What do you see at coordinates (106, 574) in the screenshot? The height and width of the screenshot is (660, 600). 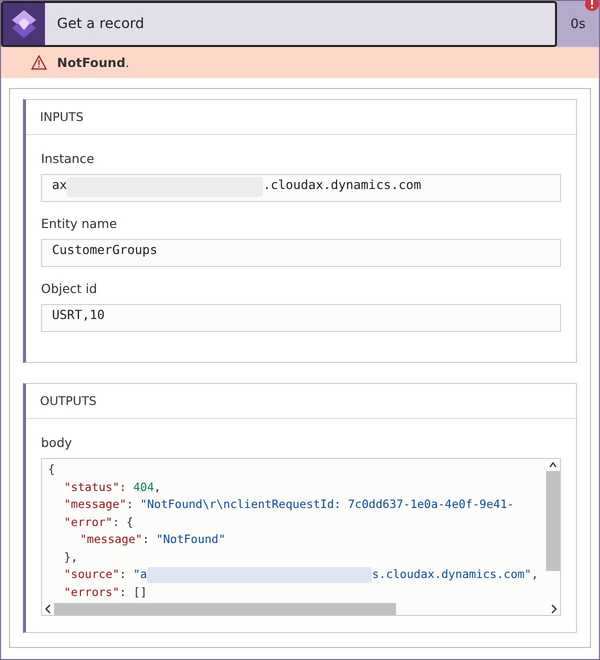 I see `code-text: "source": "a` at bounding box center [106, 574].